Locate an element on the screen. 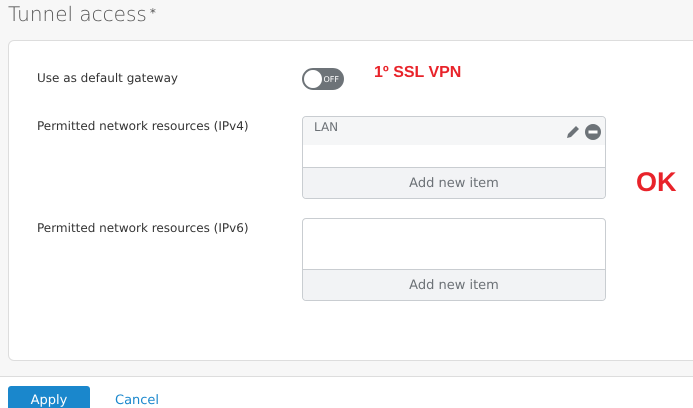 Image resolution: width=693 pixels, height=408 pixels. setting-label: Use as default gateway is located at coordinates (108, 78).